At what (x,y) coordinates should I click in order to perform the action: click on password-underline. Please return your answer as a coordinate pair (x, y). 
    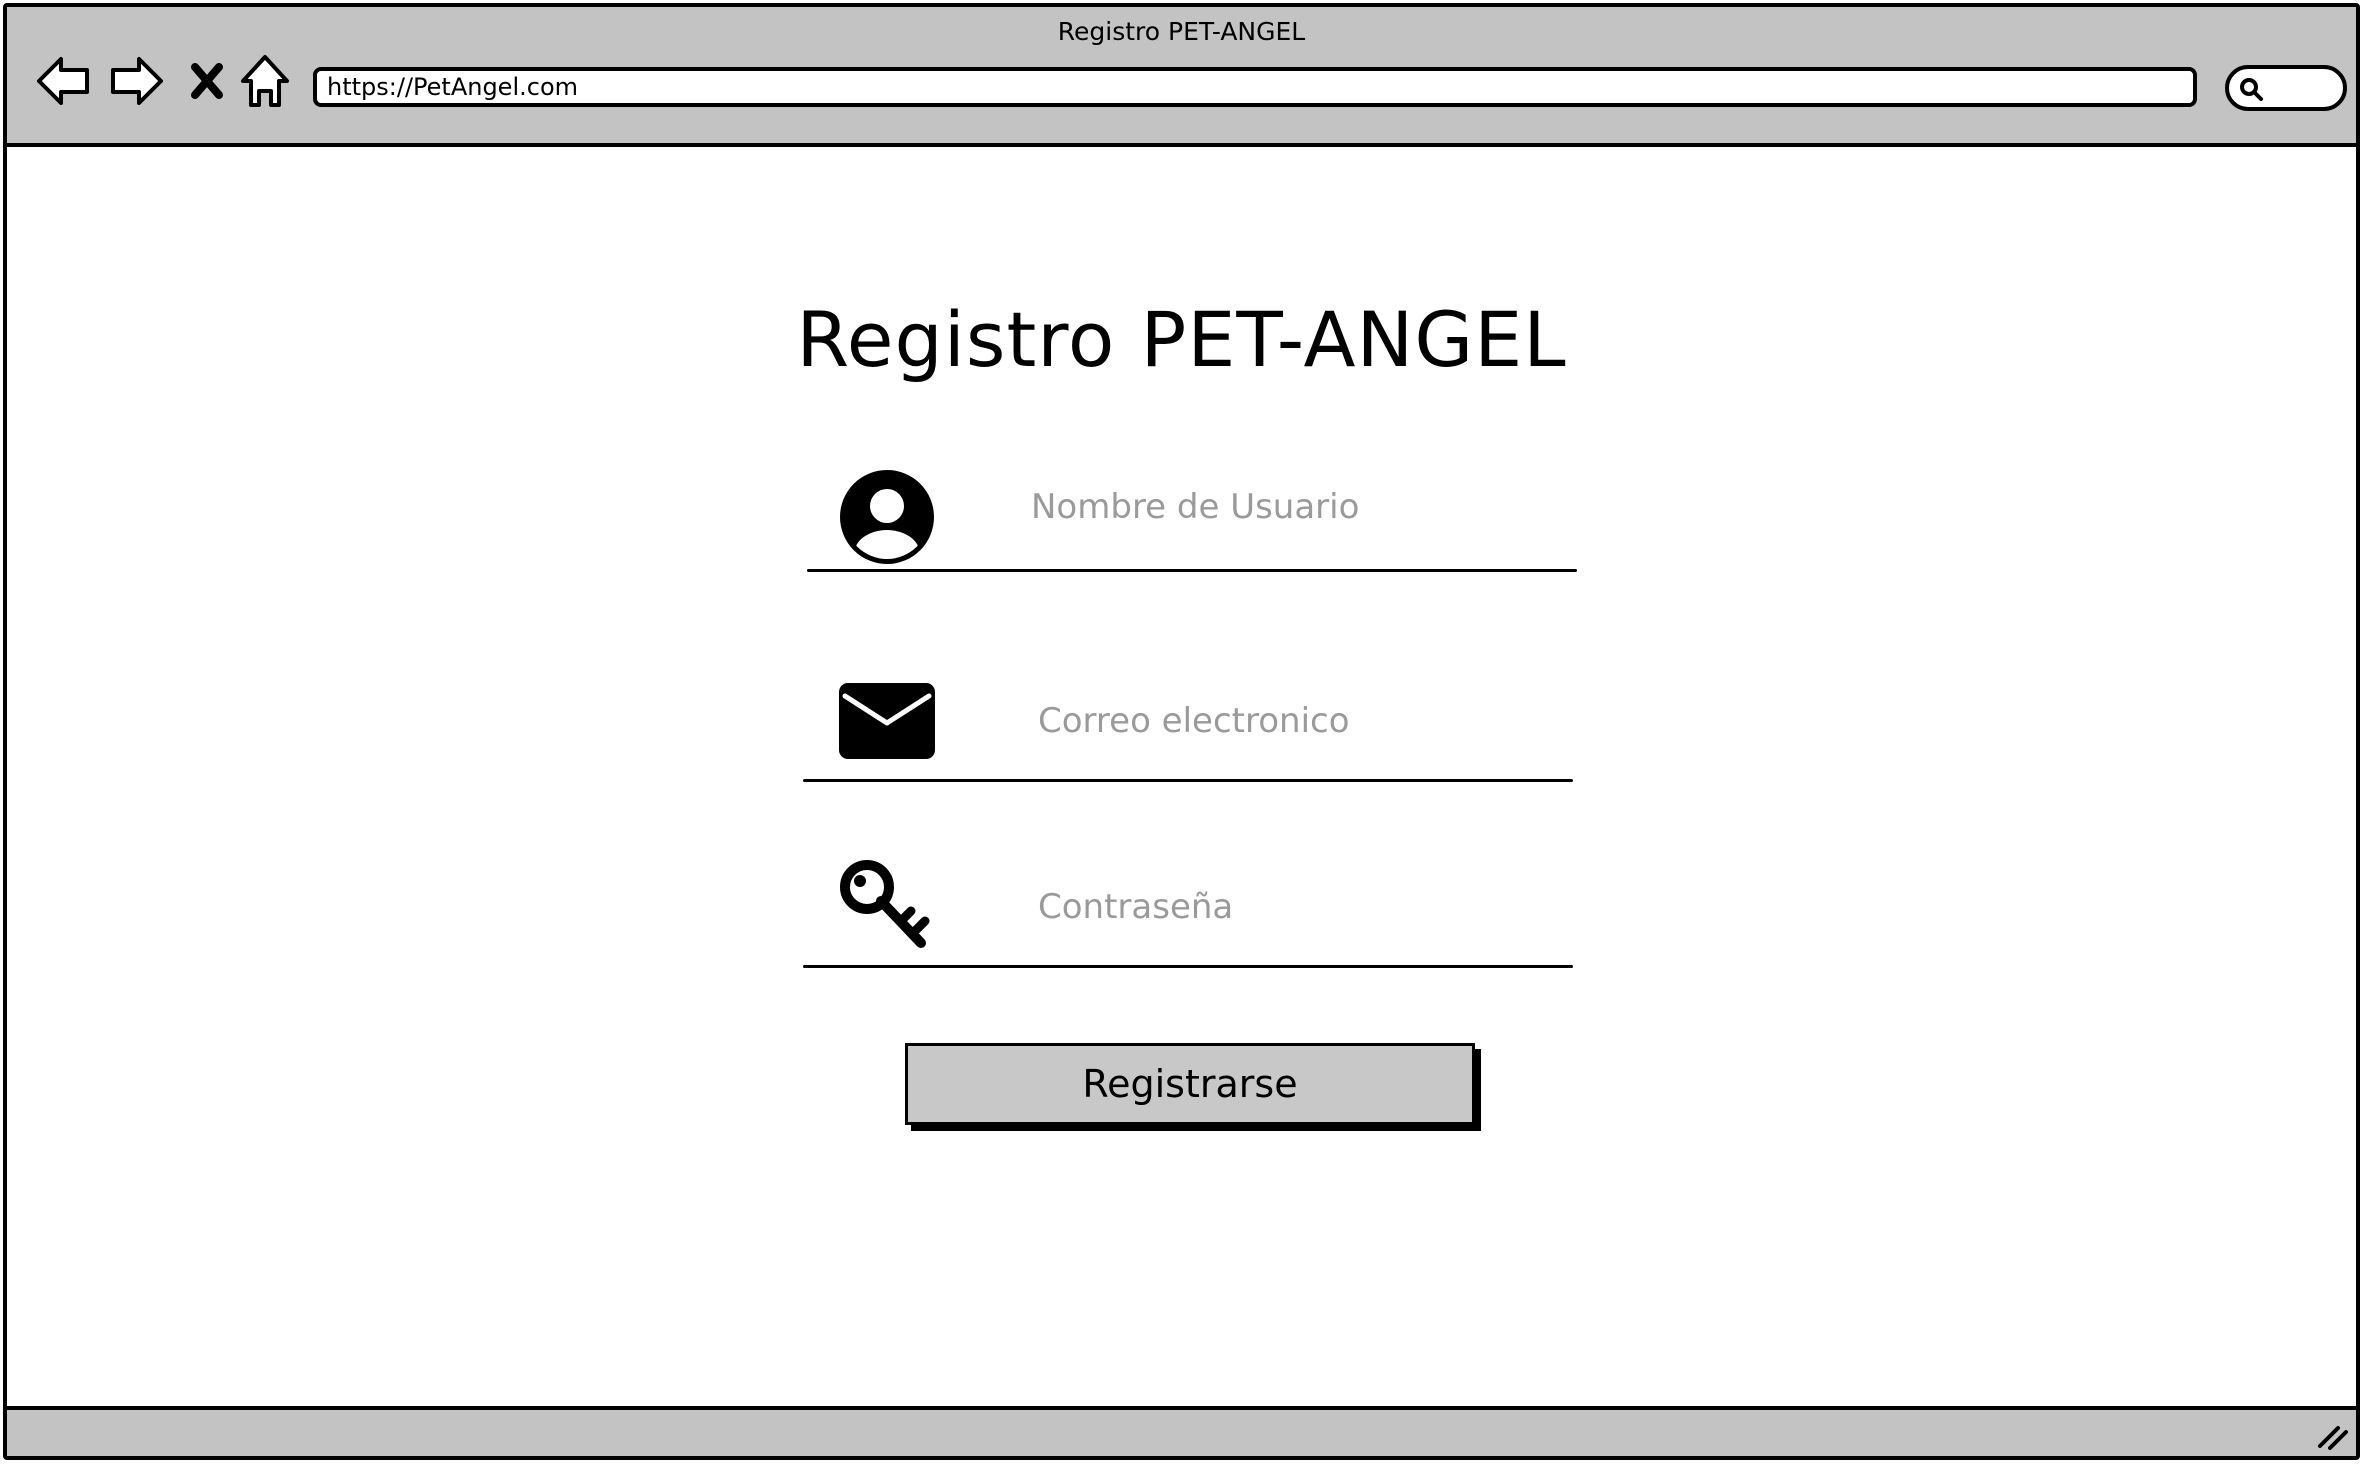
    Looking at the image, I should click on (1188, 966).